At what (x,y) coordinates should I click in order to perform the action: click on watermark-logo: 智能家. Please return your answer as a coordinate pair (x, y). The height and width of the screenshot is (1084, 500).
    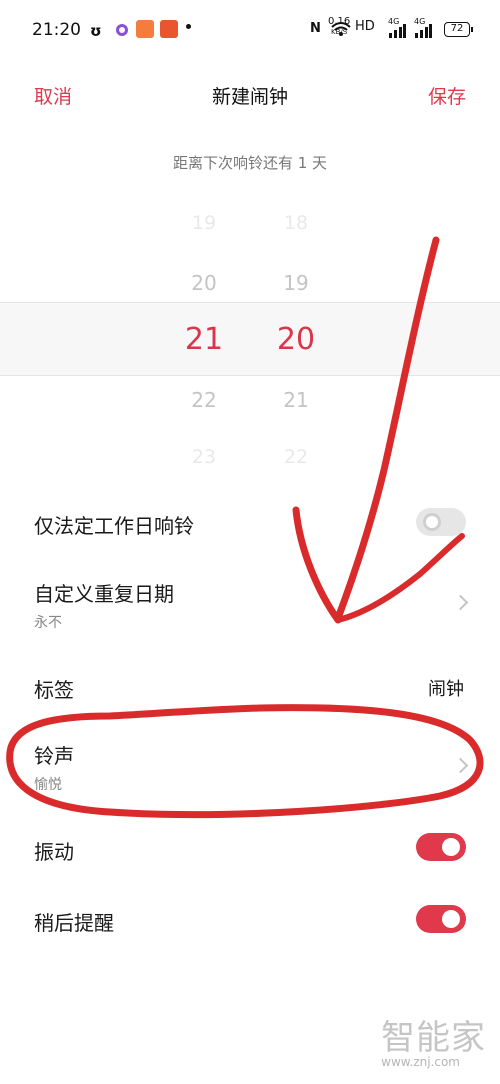
    Looking at the image, I should click on (433, 1038).